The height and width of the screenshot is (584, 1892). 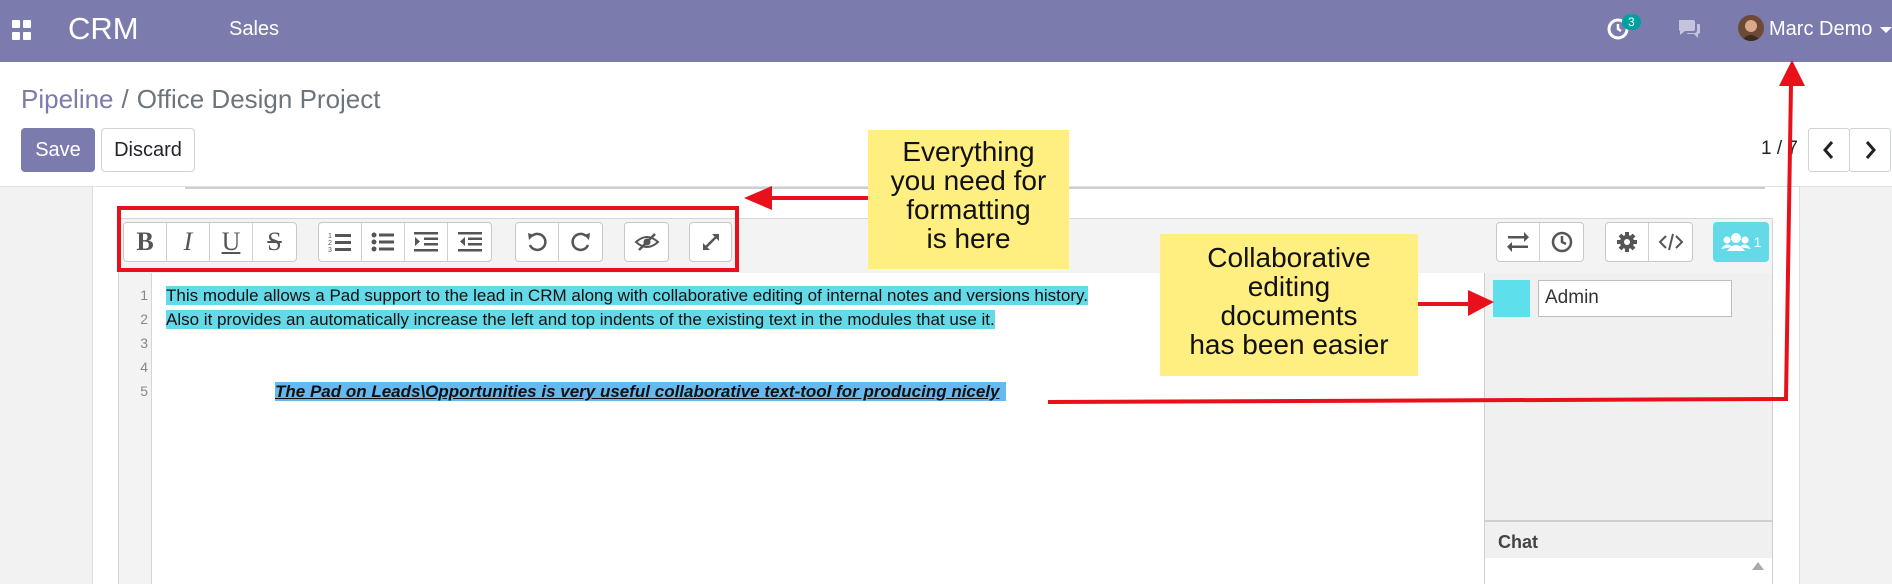 I want to click on save-button: Save, so click(x=58, y=150).